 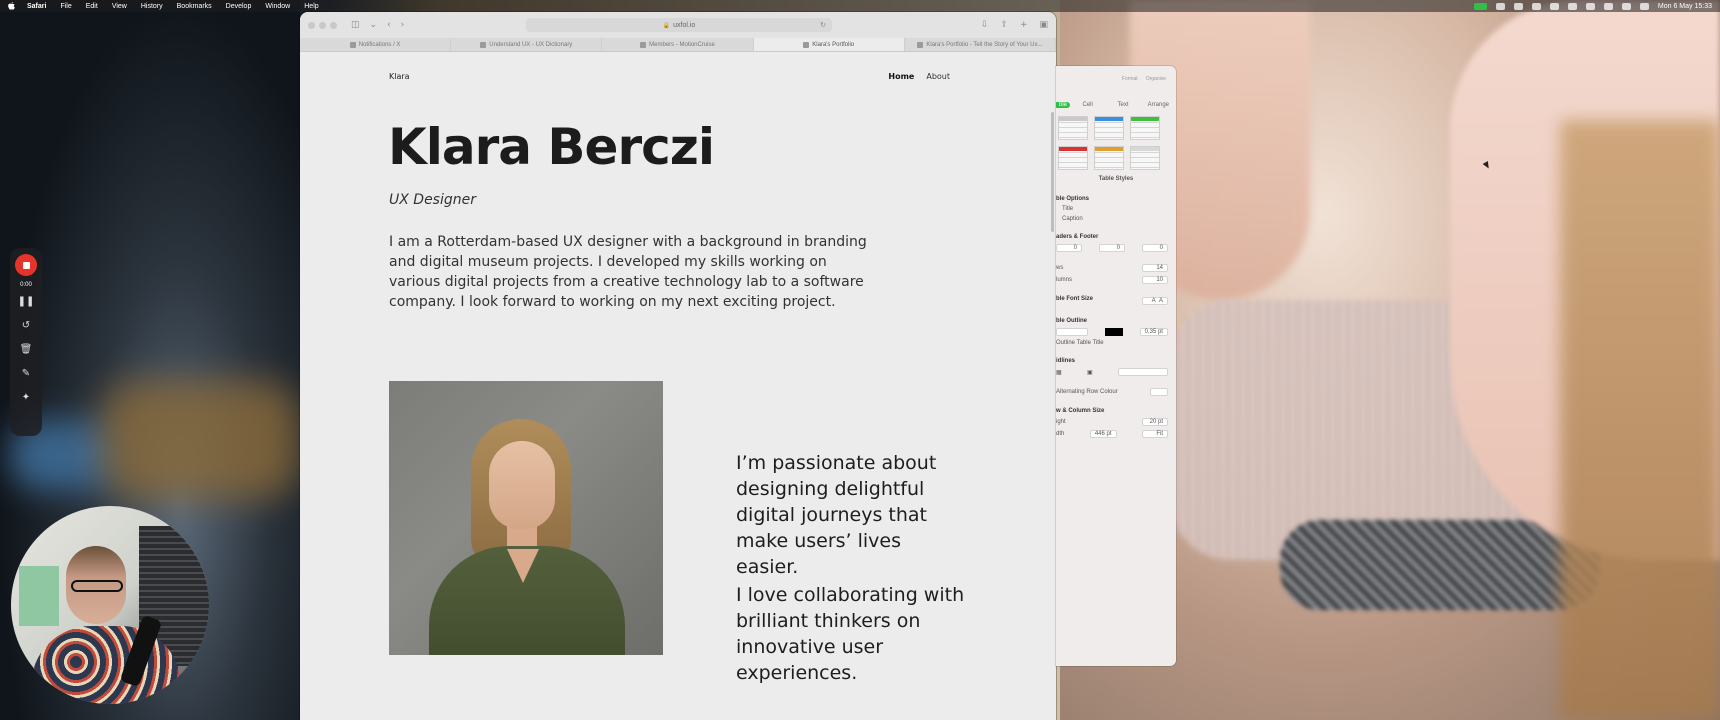 I want to click on font-size-buttons: A A, so click(x=1155, y=301).